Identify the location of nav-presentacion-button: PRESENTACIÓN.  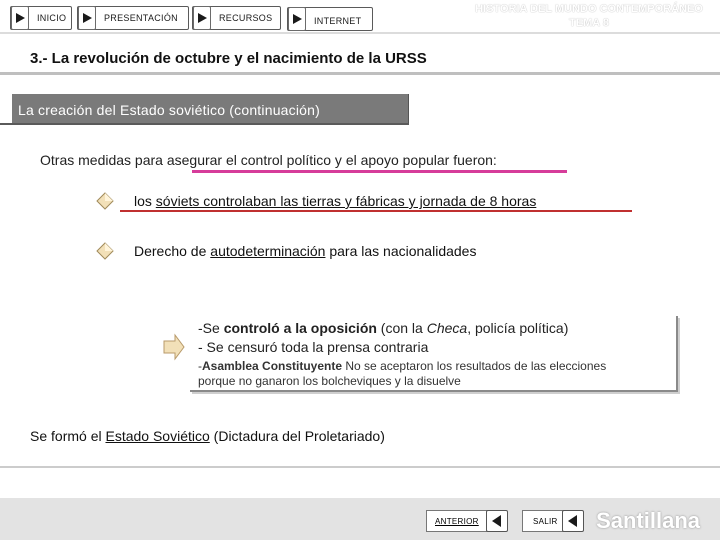
(133, 18).